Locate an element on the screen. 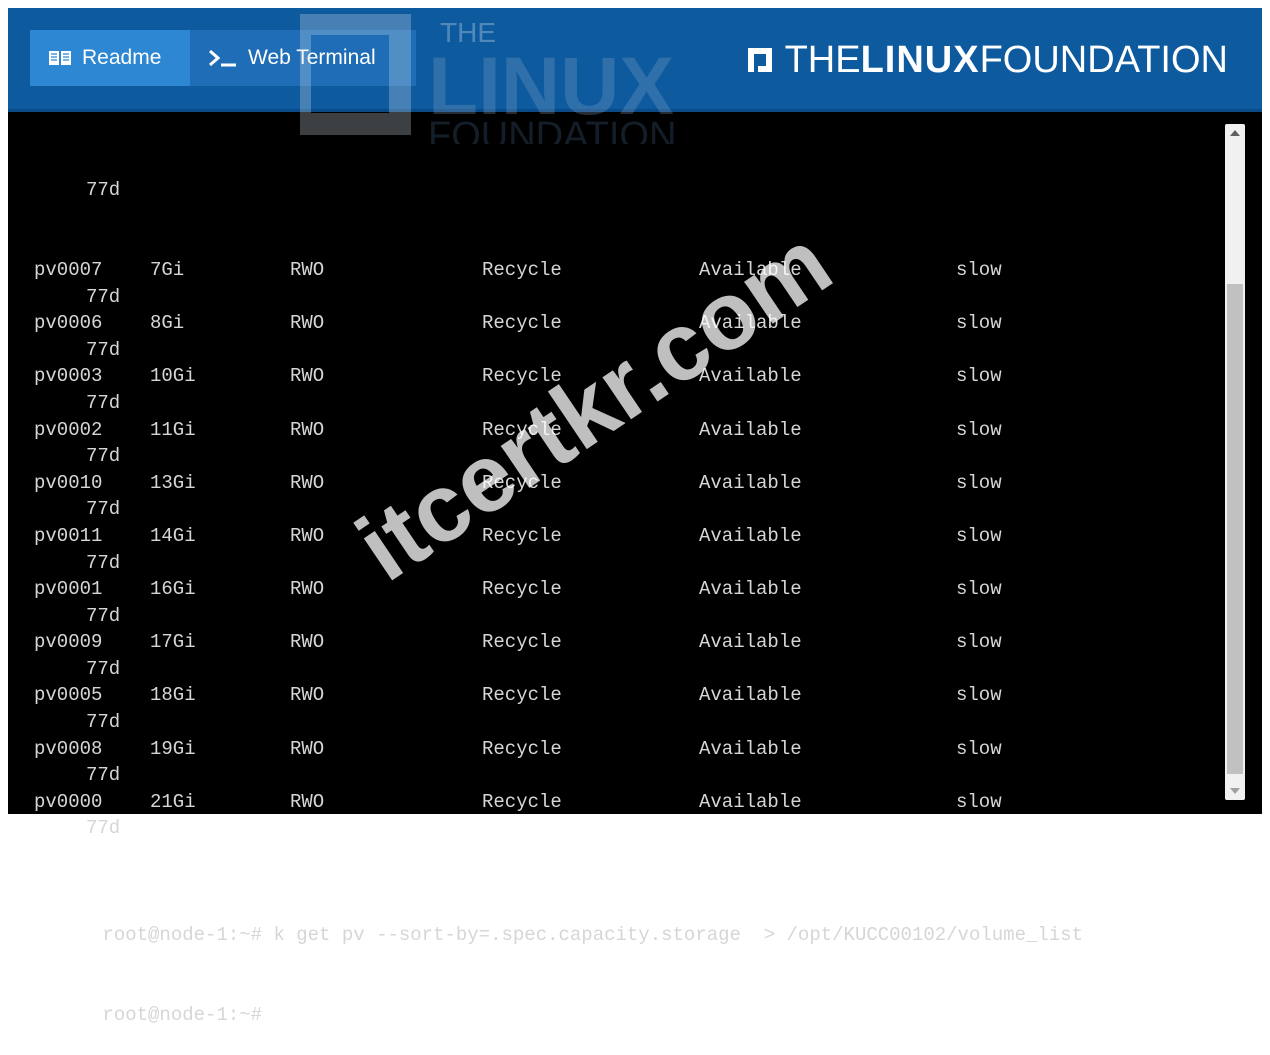 The height and width of the screenshot is (1055, 1270). pv-row: pv0007 7Gi RWO Recycle Available slow is located at coordinates (624, 270).